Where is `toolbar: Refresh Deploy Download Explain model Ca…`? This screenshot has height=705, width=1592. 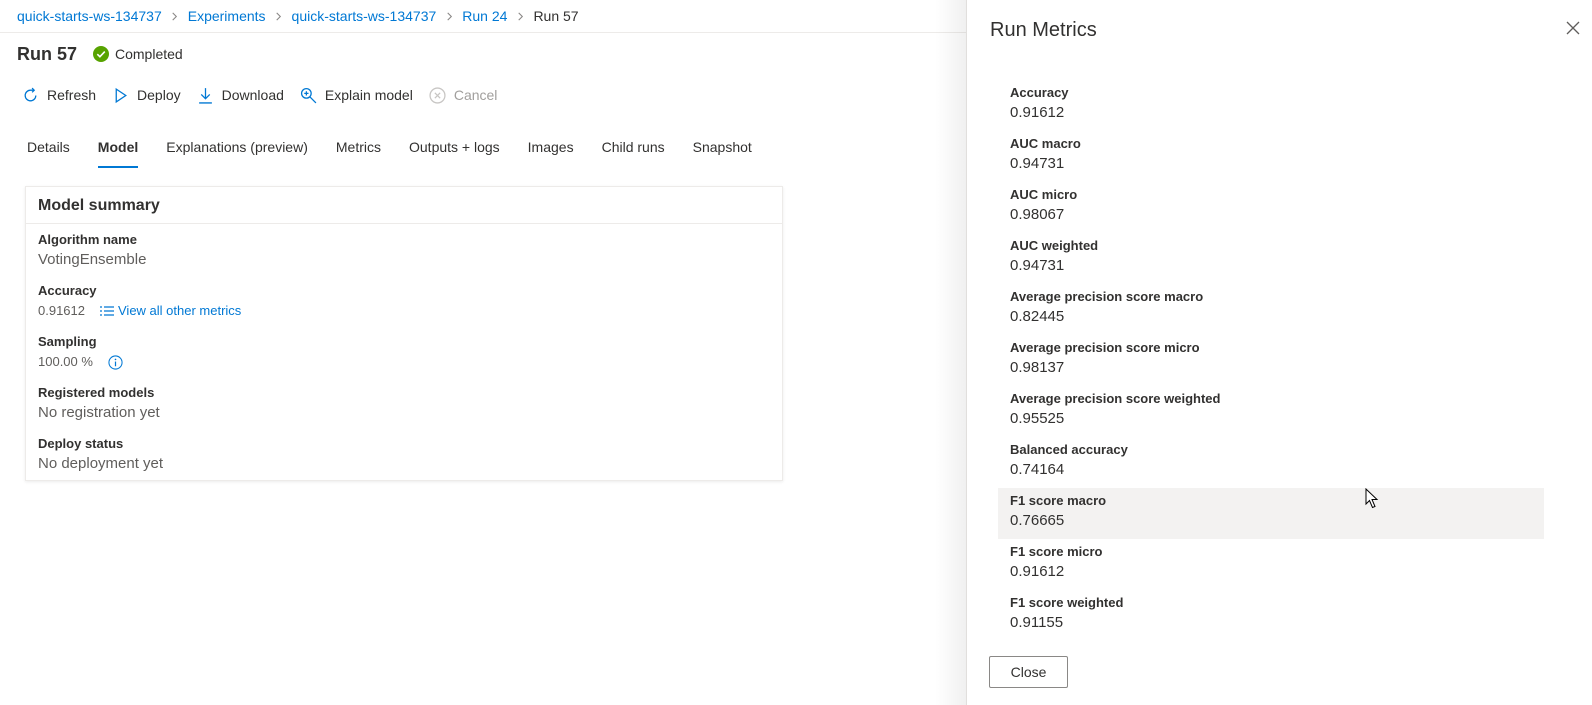 toolbar: Refresh Deploy Download Explain model Ca… is located at coordinates (267, 95).